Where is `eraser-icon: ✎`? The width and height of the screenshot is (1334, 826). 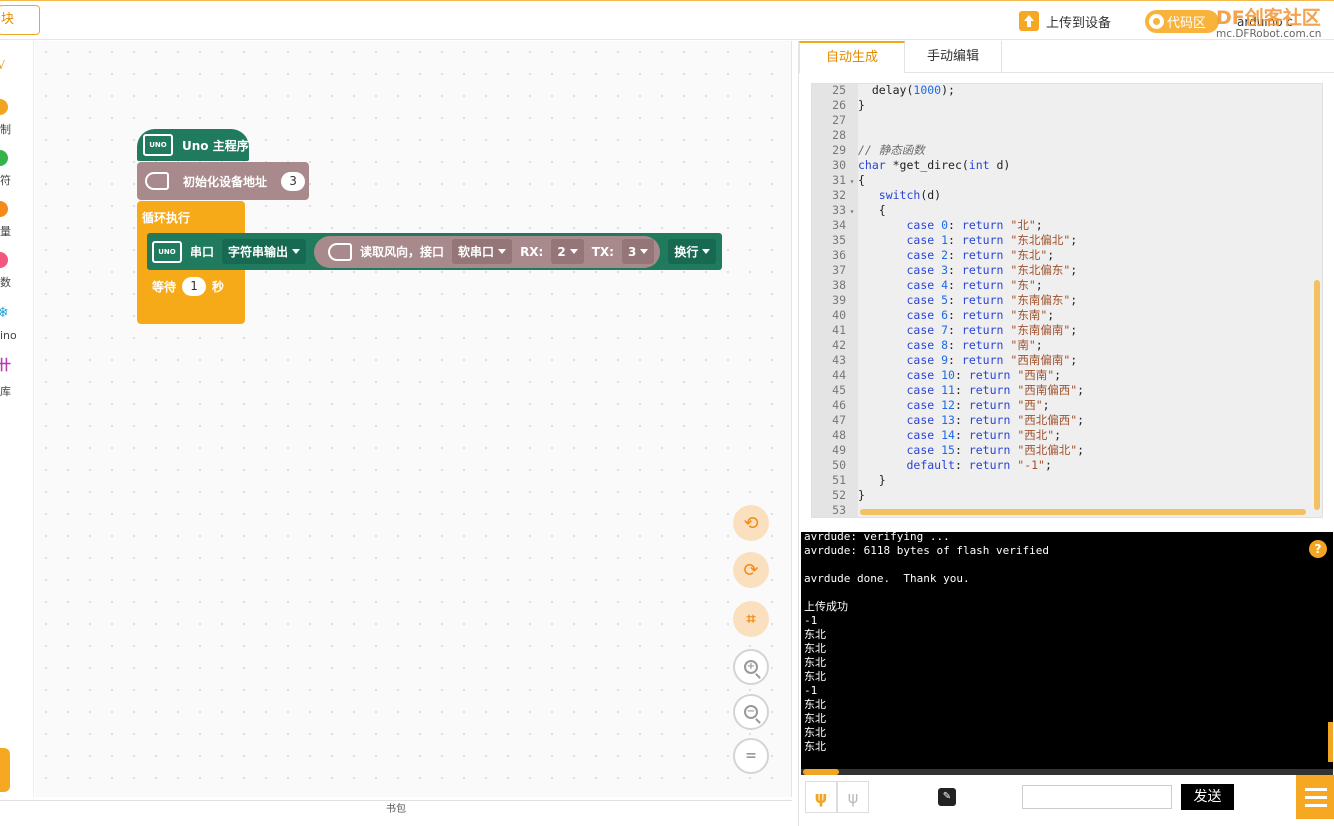 eraser-icon: ✎ is located at coordinates (947, 796).